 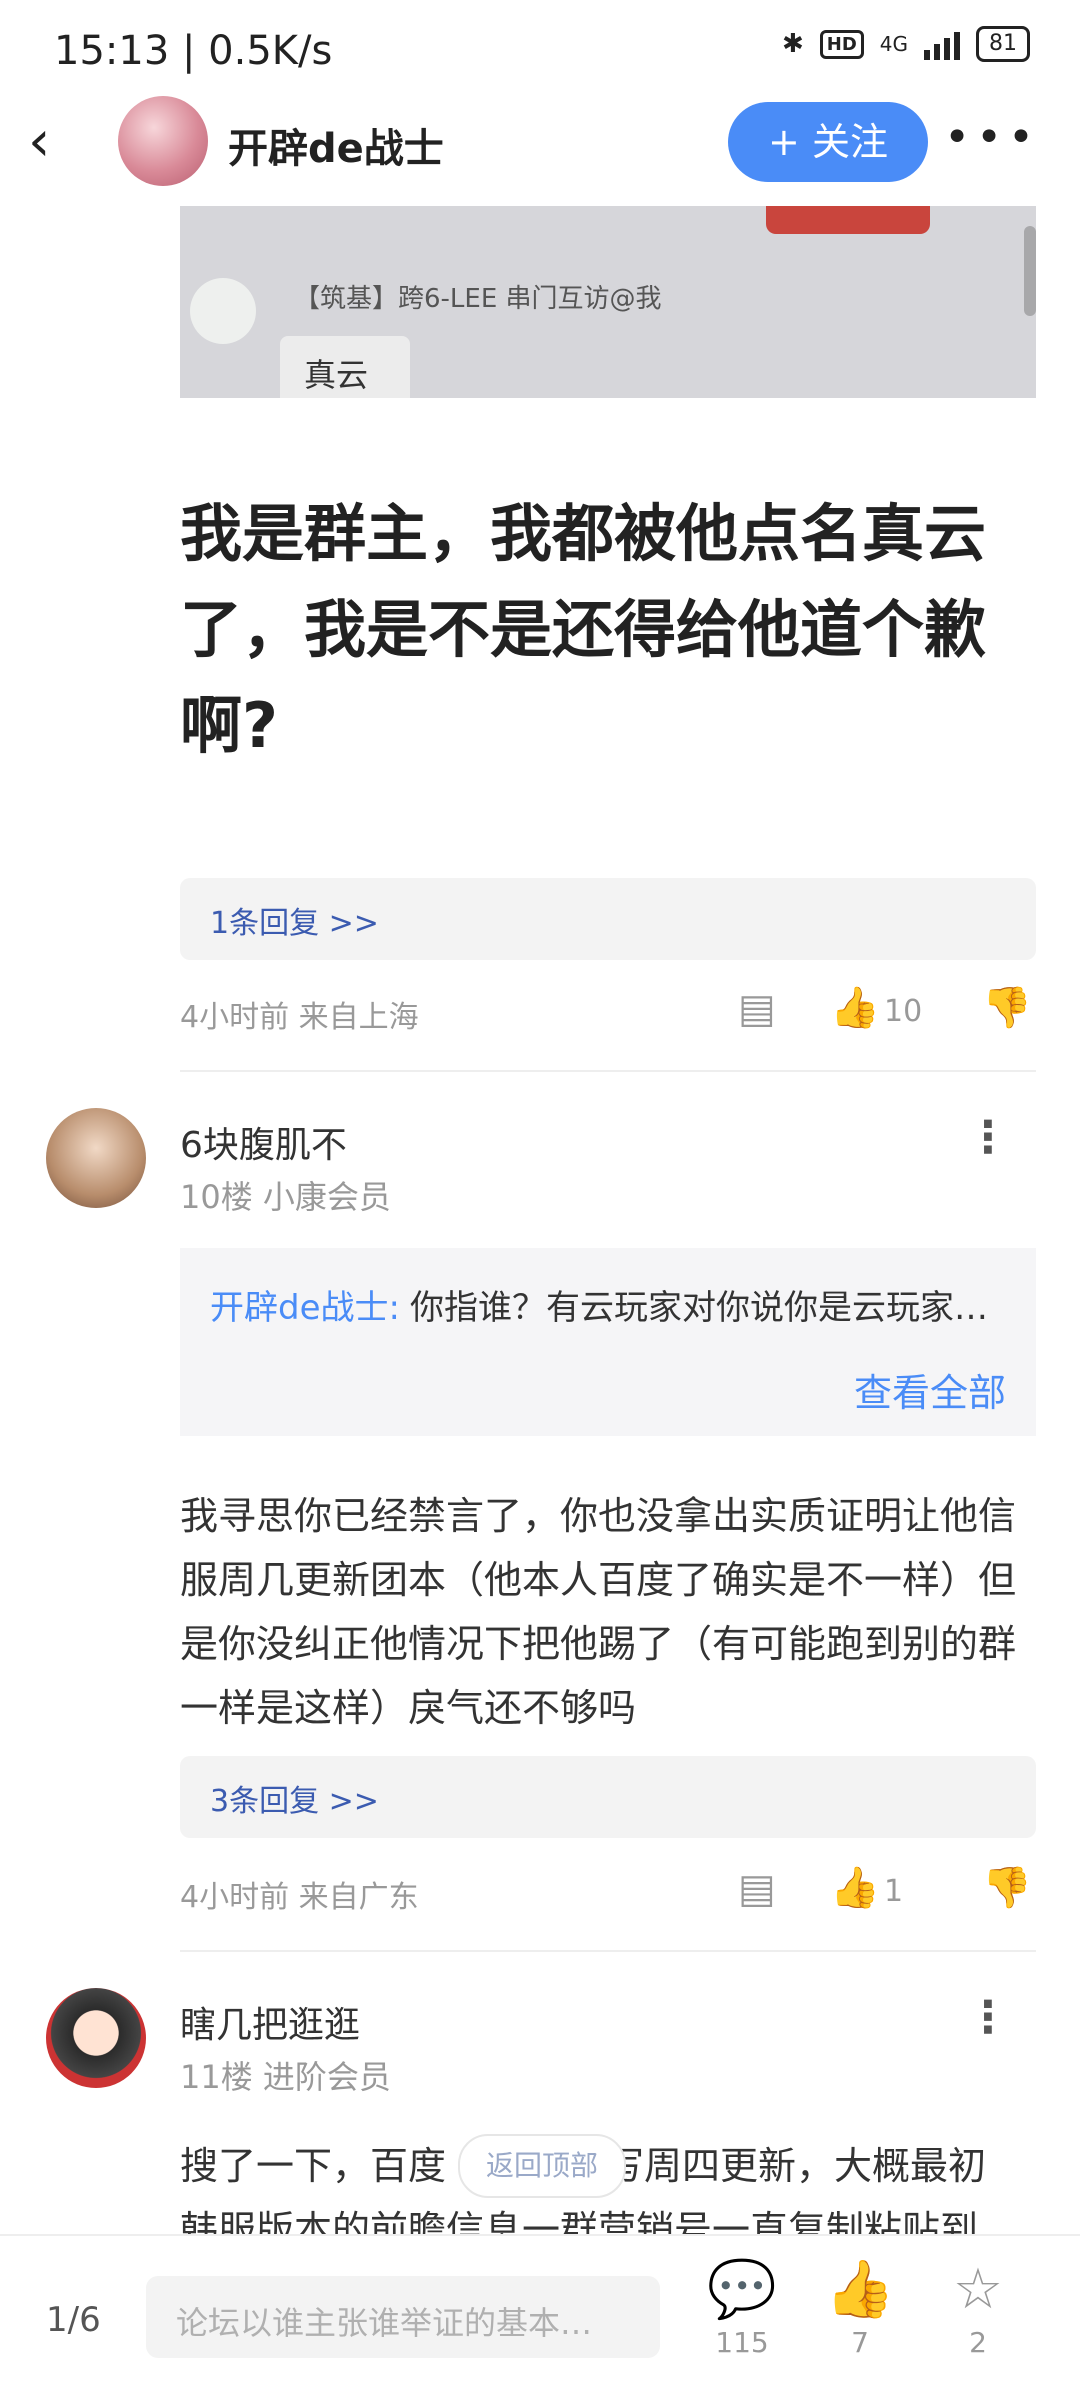 What do you see at coordinates (299, 1017) in the screenshot?
I see `post-meta: 4小时前 来自上海` at bounding box center [299, 1017].